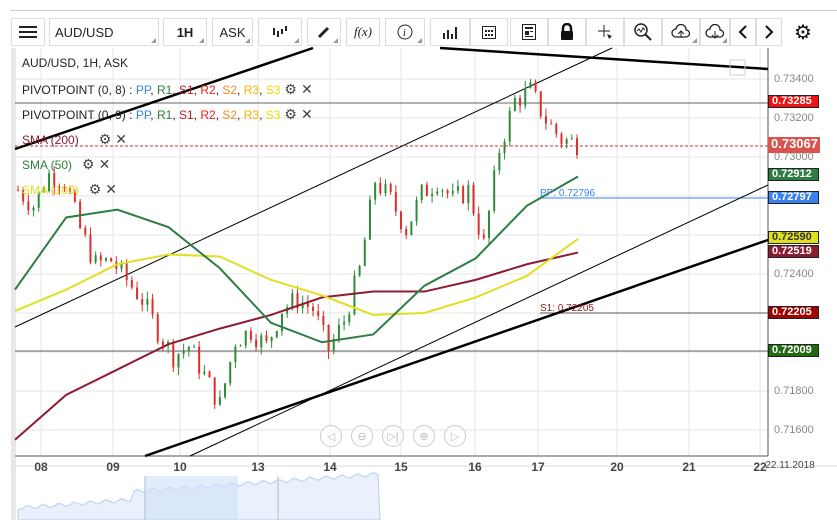 Image resolution: width=837 pixels, height=520 pixels. Describe the element at coordinates (617, 467) in the screenshot. I see `date-label: 20` at that location.